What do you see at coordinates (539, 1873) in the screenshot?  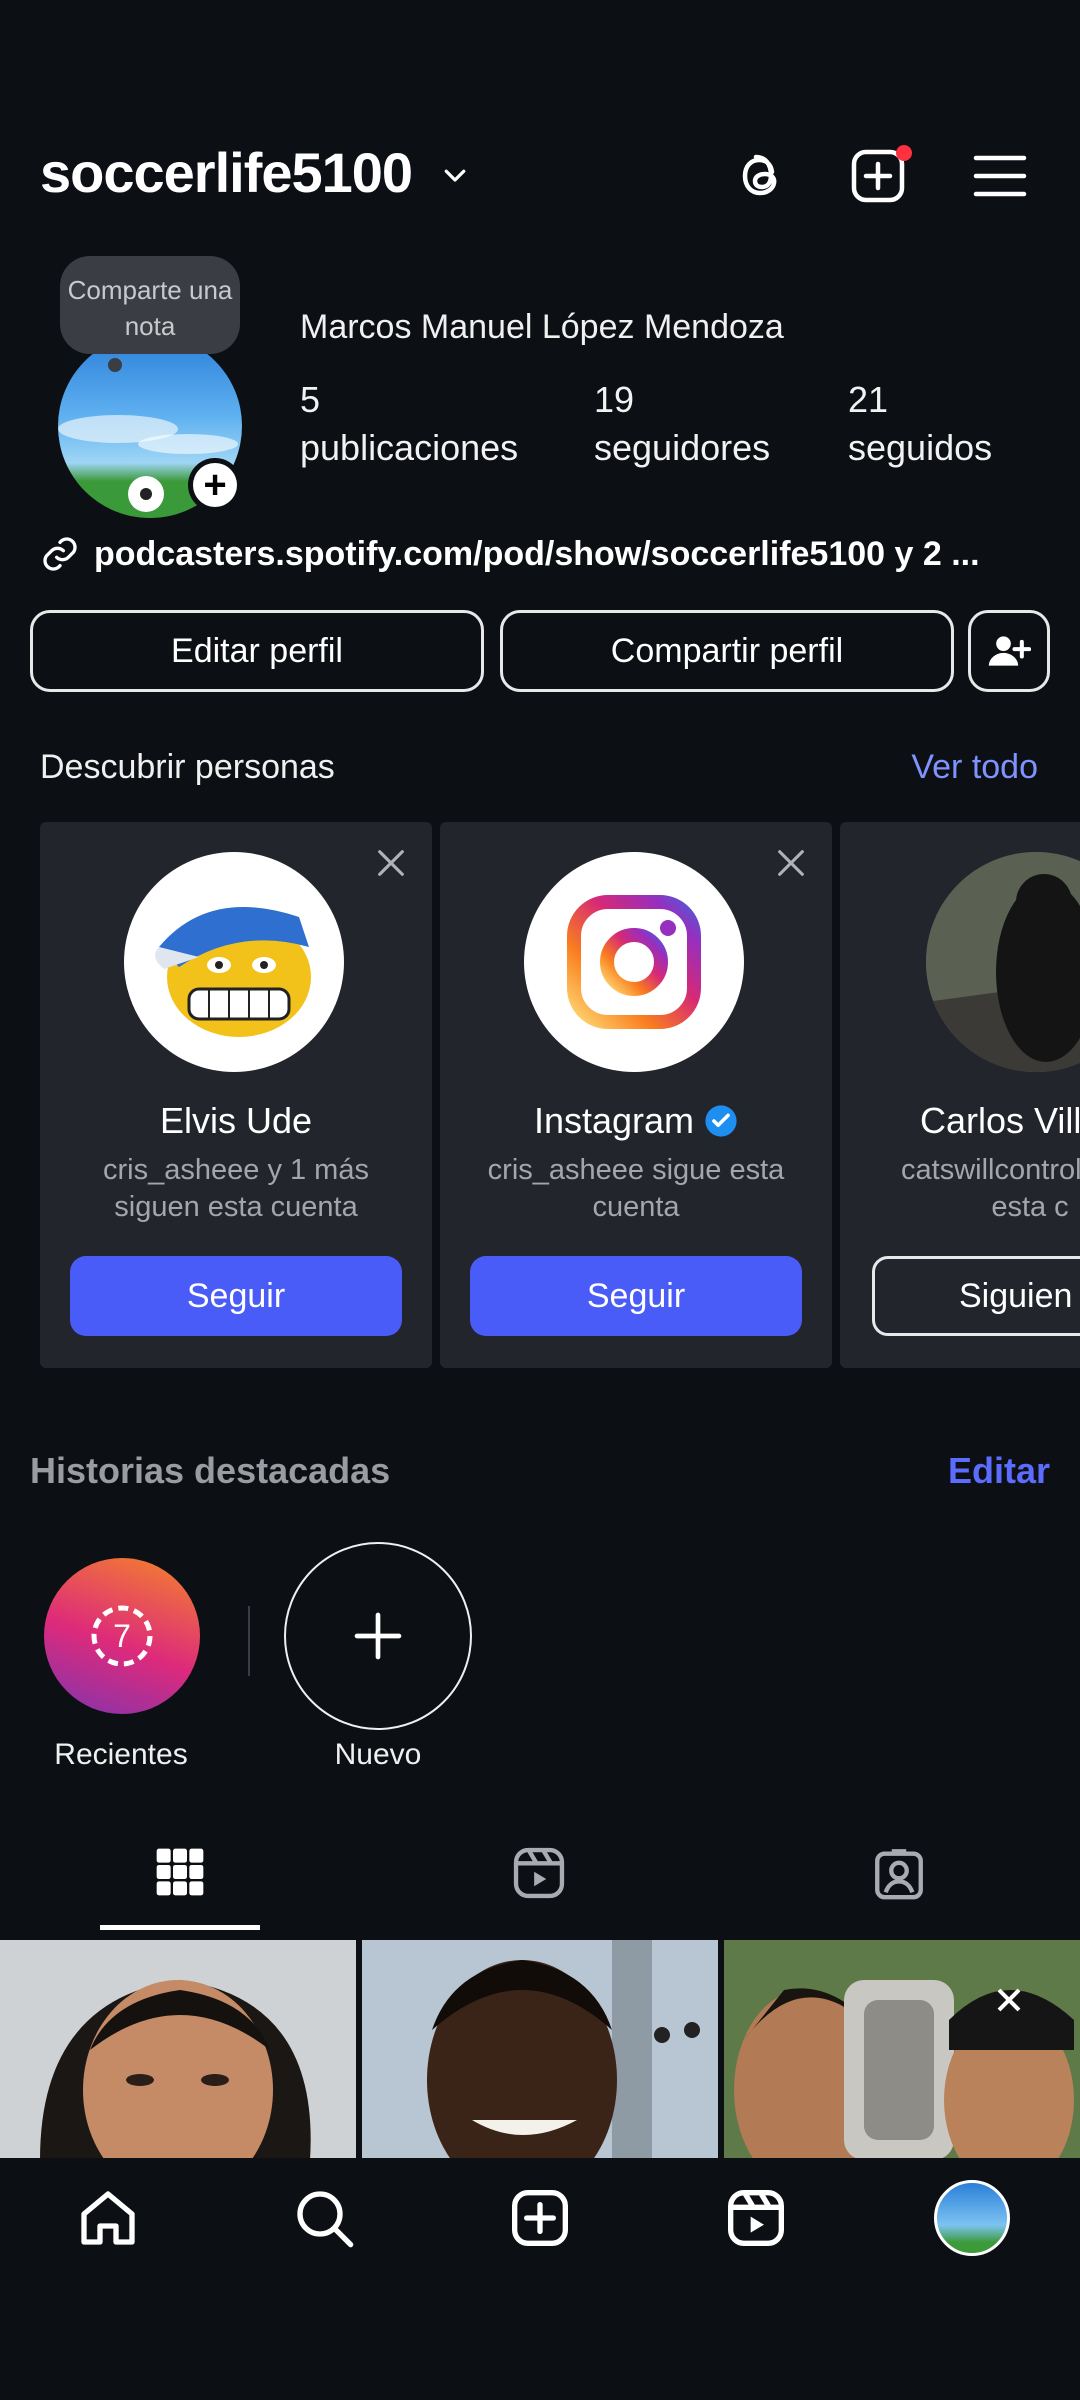 I see `reels-tab-icon` at bounding box center [539, 1873].